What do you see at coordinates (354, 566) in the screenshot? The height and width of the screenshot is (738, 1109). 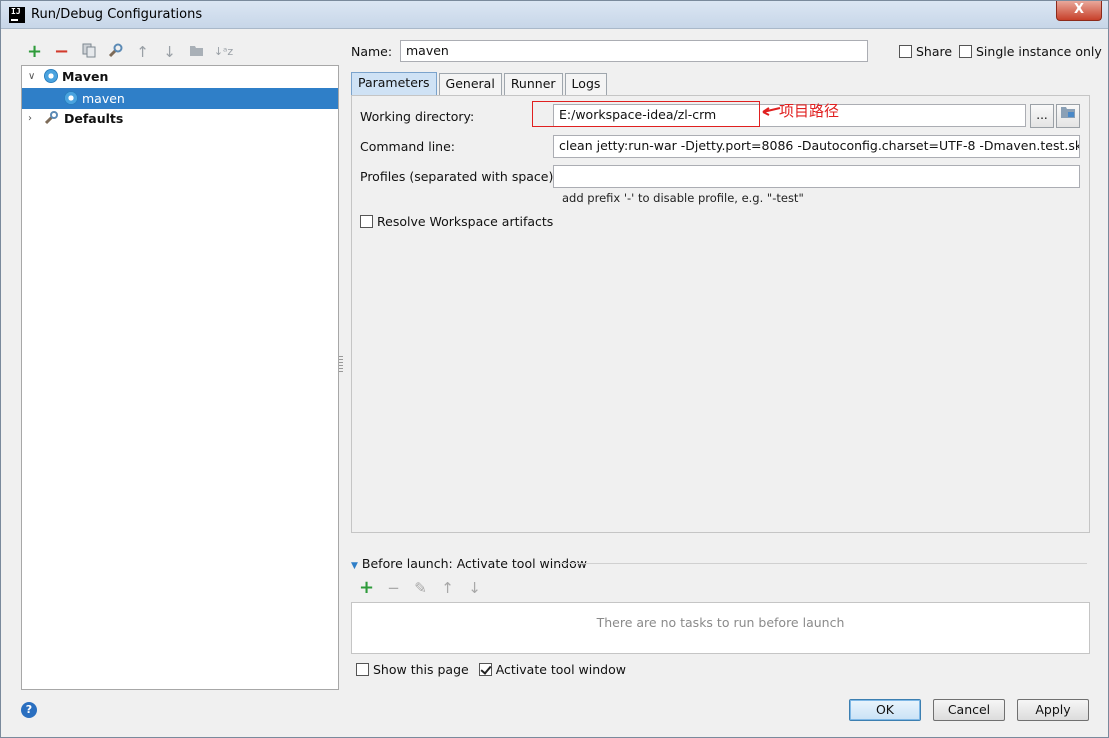 I see `triangle-down-icon: ▼` at bounding box center [354, 566].